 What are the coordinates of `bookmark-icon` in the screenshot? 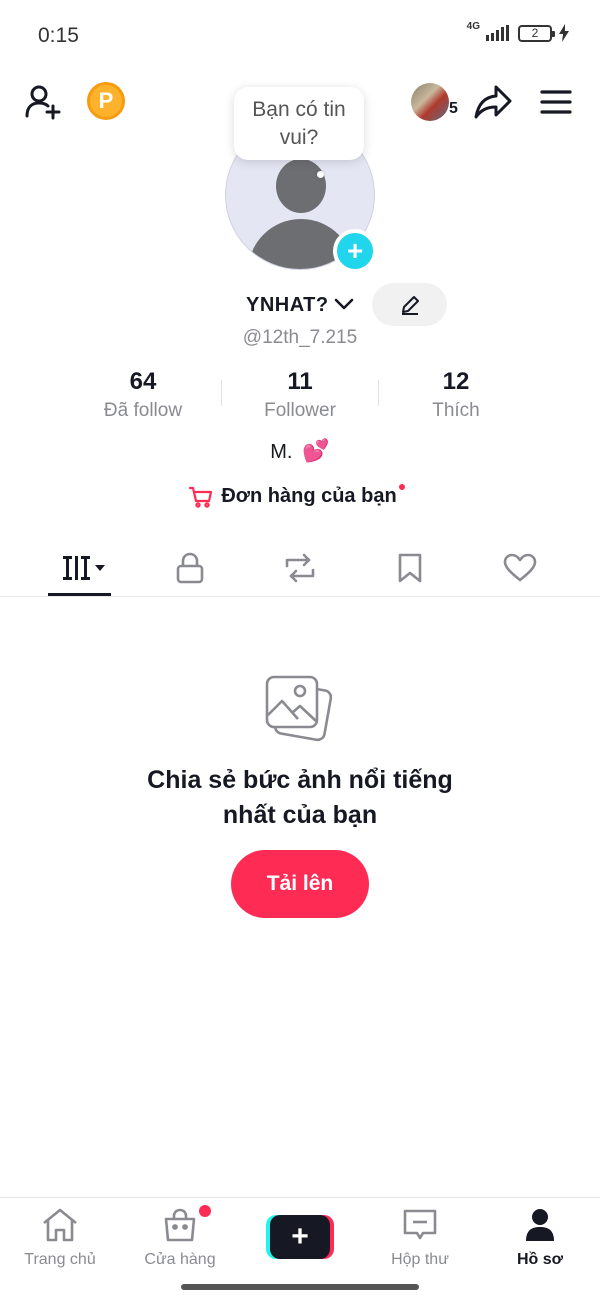 It's located at (410, 568).